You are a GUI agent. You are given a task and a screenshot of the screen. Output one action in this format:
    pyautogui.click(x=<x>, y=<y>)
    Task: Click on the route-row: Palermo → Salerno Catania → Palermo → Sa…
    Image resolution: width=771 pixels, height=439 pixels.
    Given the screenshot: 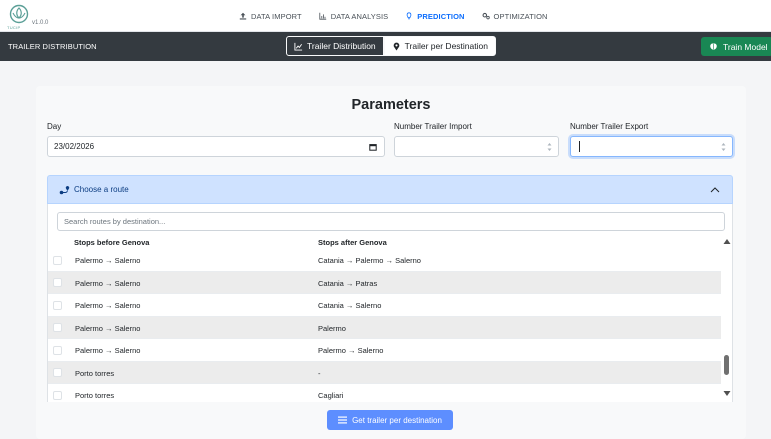 What is the action you would take?
    pyautogui.click(x=384, y=260)
    